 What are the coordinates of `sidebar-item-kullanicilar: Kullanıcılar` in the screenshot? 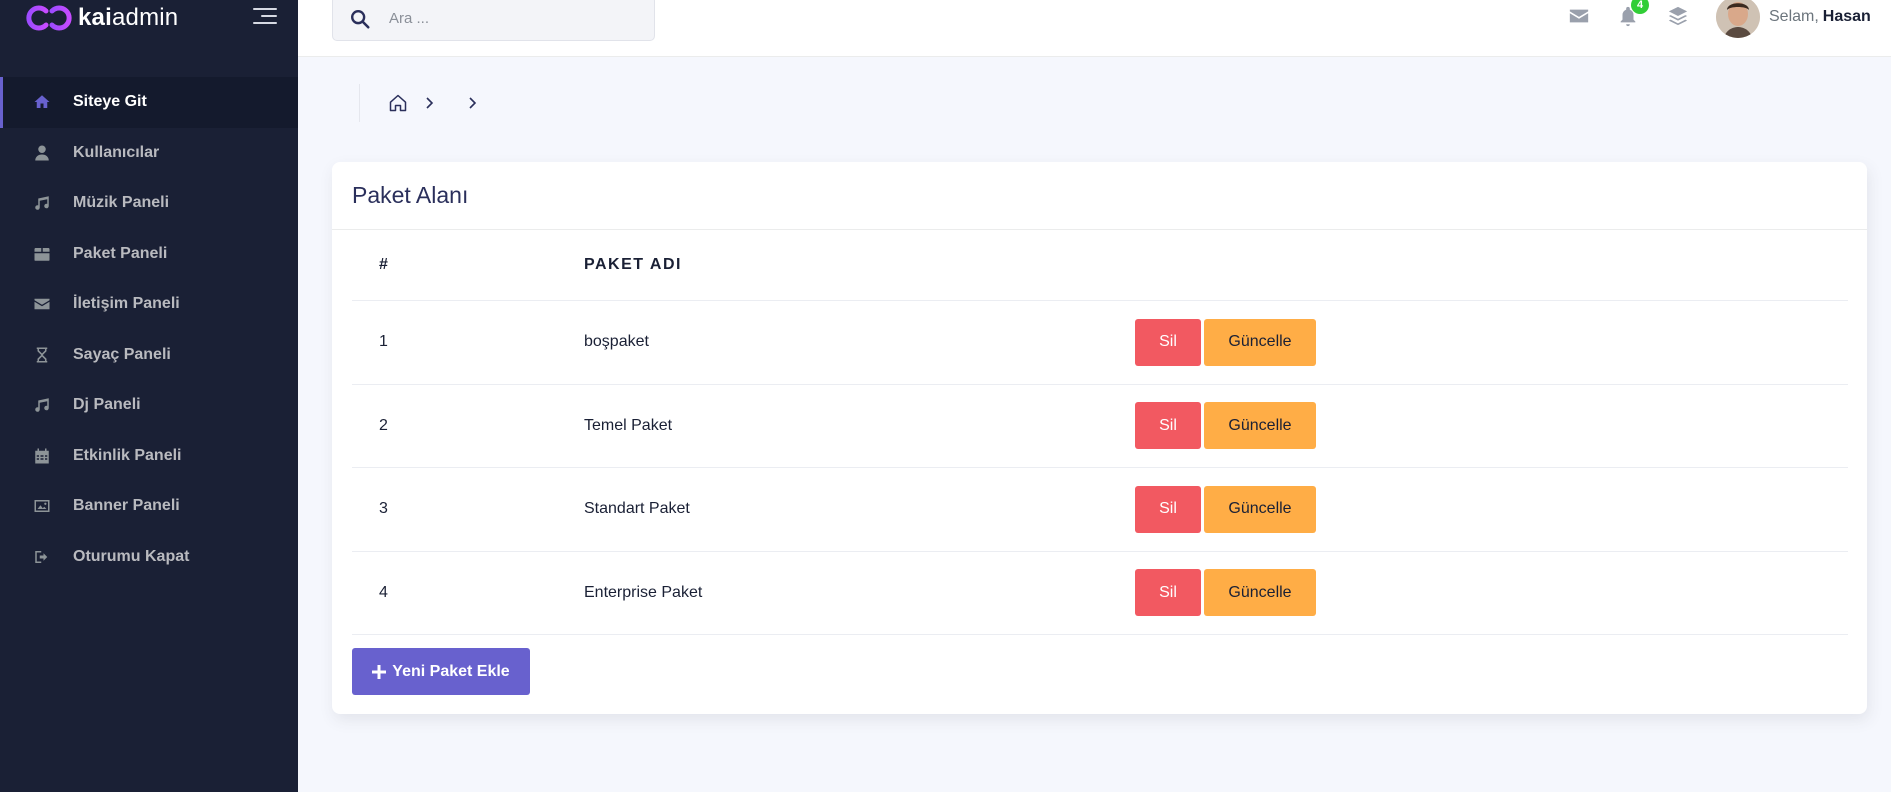 It's located at (149, 153).